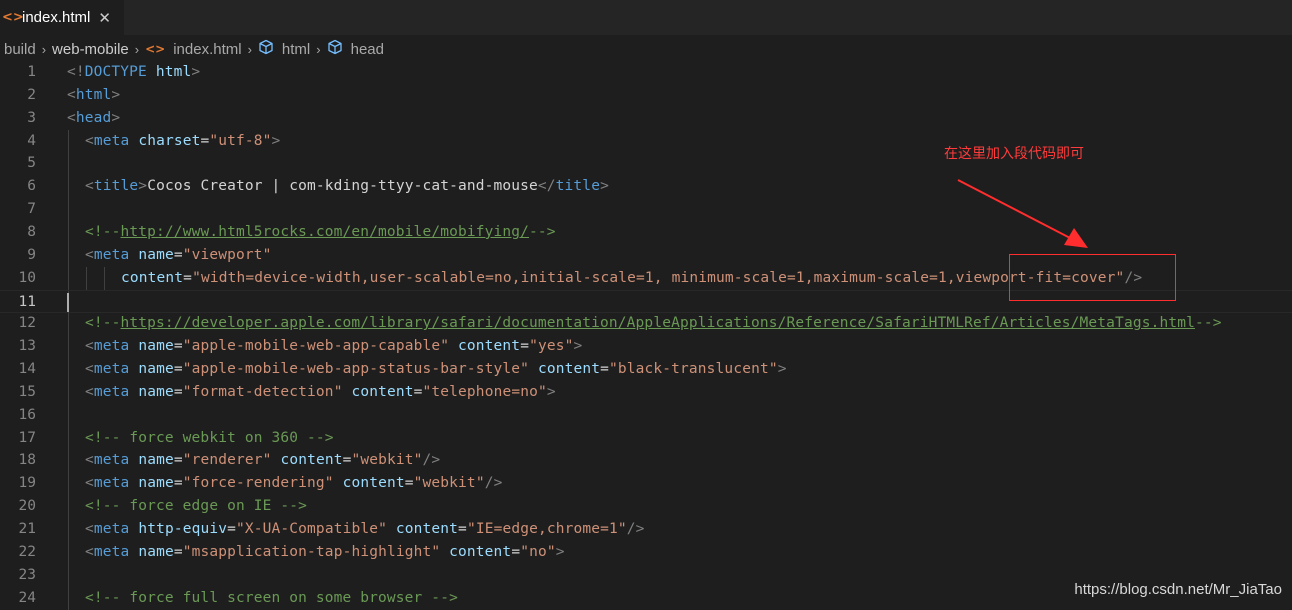 Image resolution: width=1292 pixels, height=610 pixels. I want to click on code-token: </, so click(546, 186).